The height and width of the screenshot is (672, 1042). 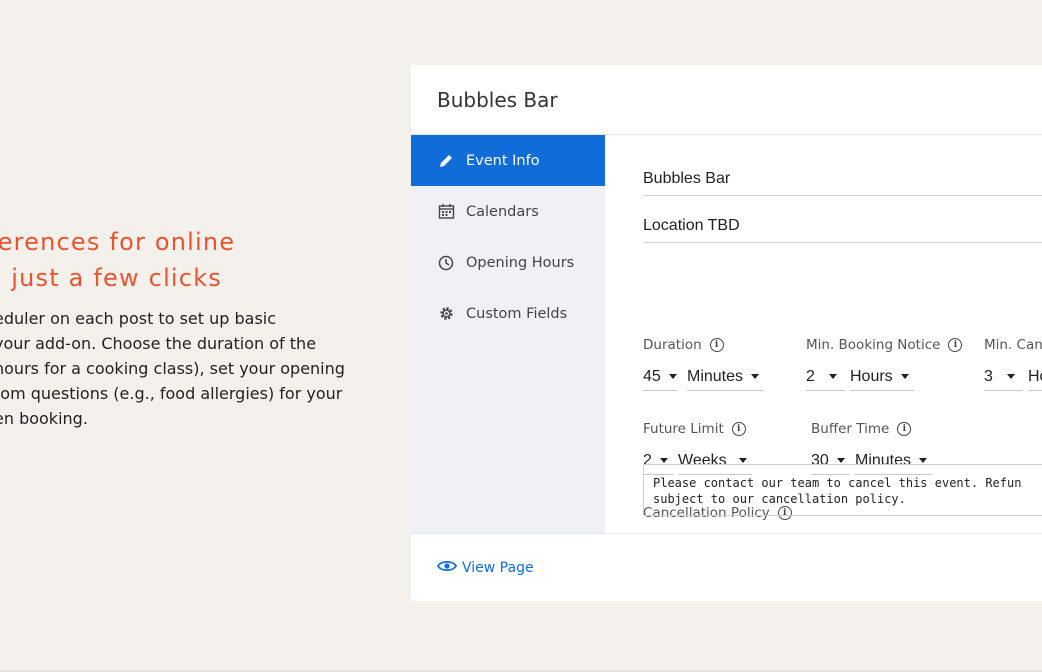 I want to click on duration-value-select: 45, so click(x=660, y=377).